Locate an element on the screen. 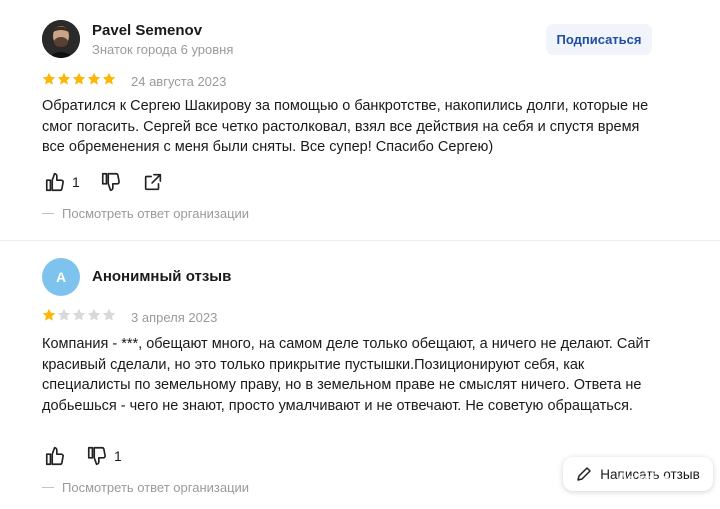  review-date: 3 апреля 2023 is located at coordinates (174, 317).